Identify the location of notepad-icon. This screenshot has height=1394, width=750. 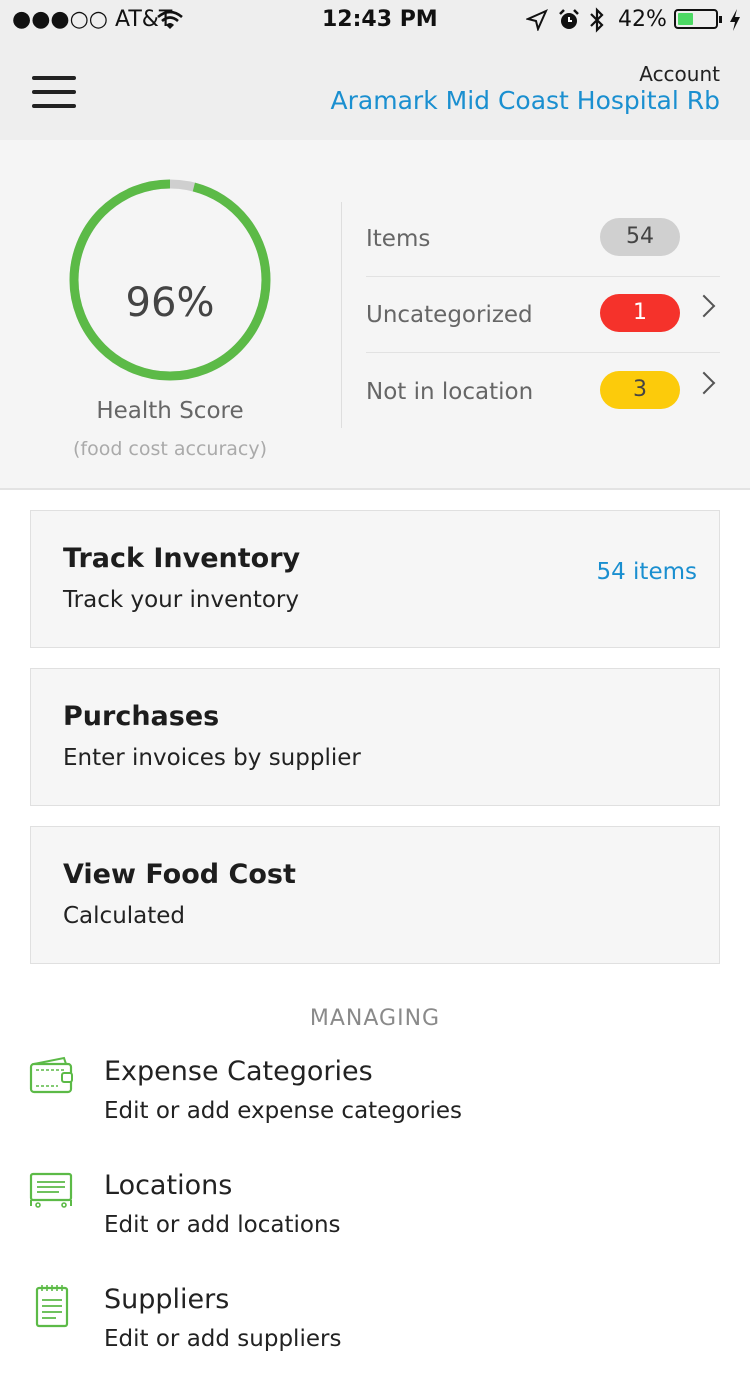
(52, 1306).